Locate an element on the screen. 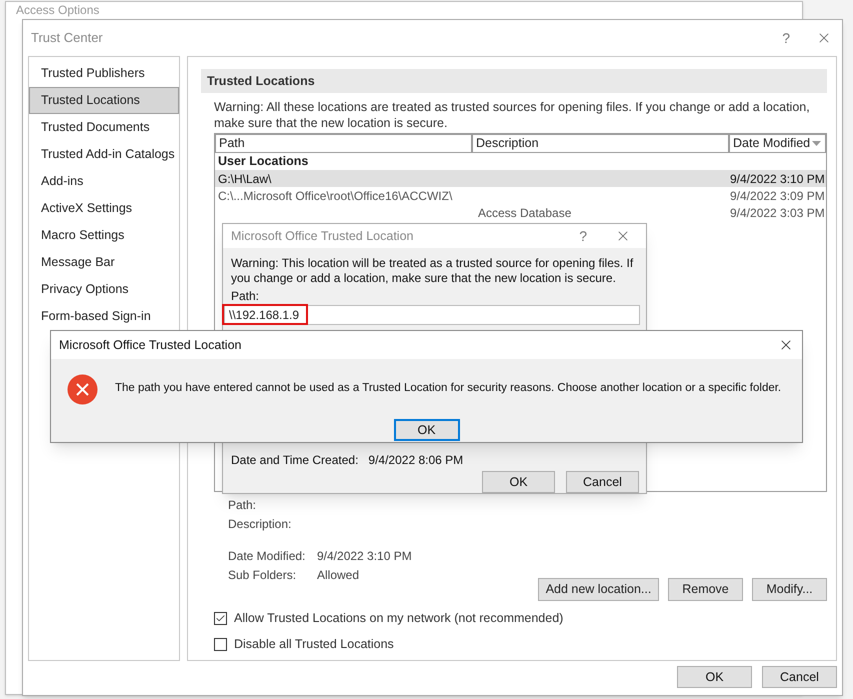 The height and width of the screenshot is (699, 853). detail-label: Sub Folders: is located at coordinates (263, 575).